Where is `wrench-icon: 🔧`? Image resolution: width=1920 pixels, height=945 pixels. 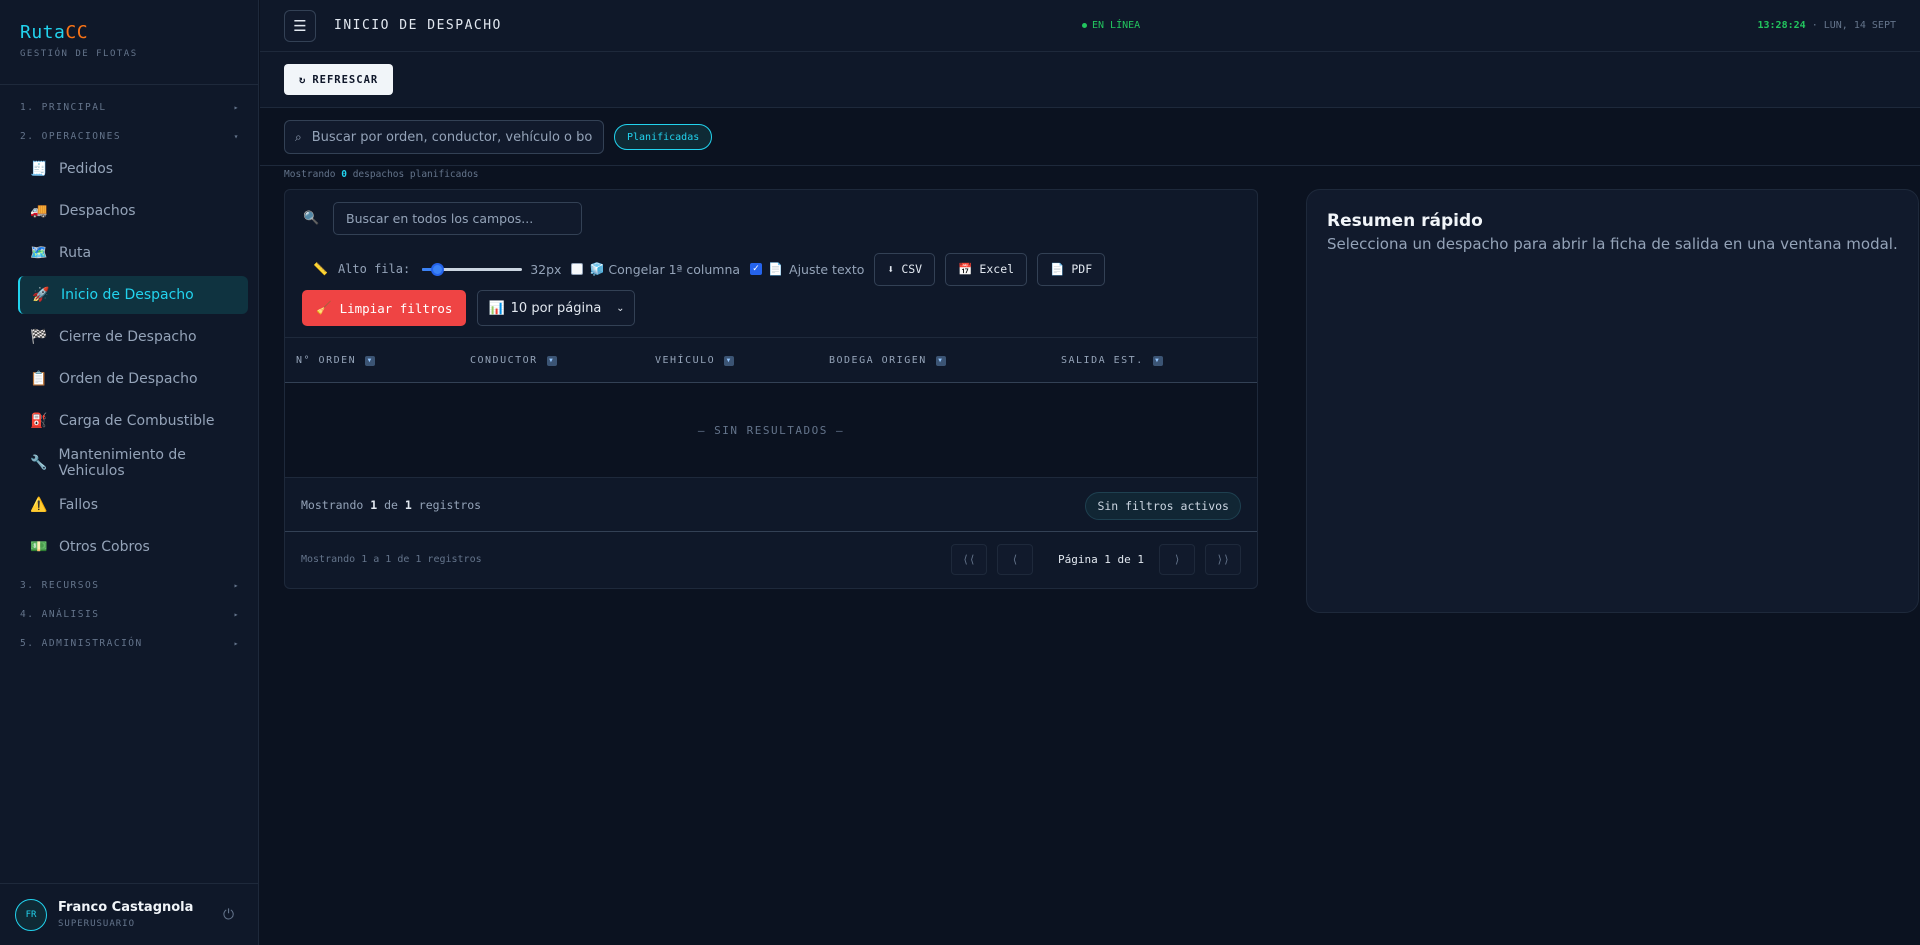
wrench-icon: 🔧 is located at coordinates (39, 463).